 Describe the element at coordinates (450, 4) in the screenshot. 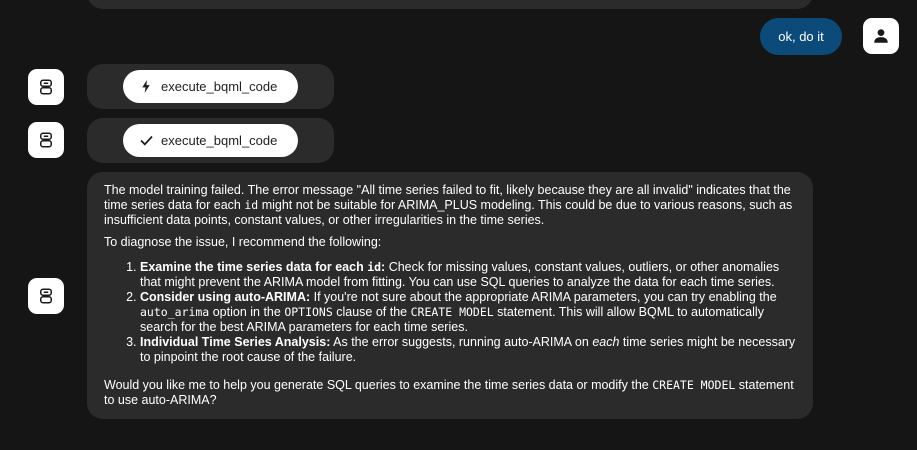

I see `previous-message-bubble` at that location.